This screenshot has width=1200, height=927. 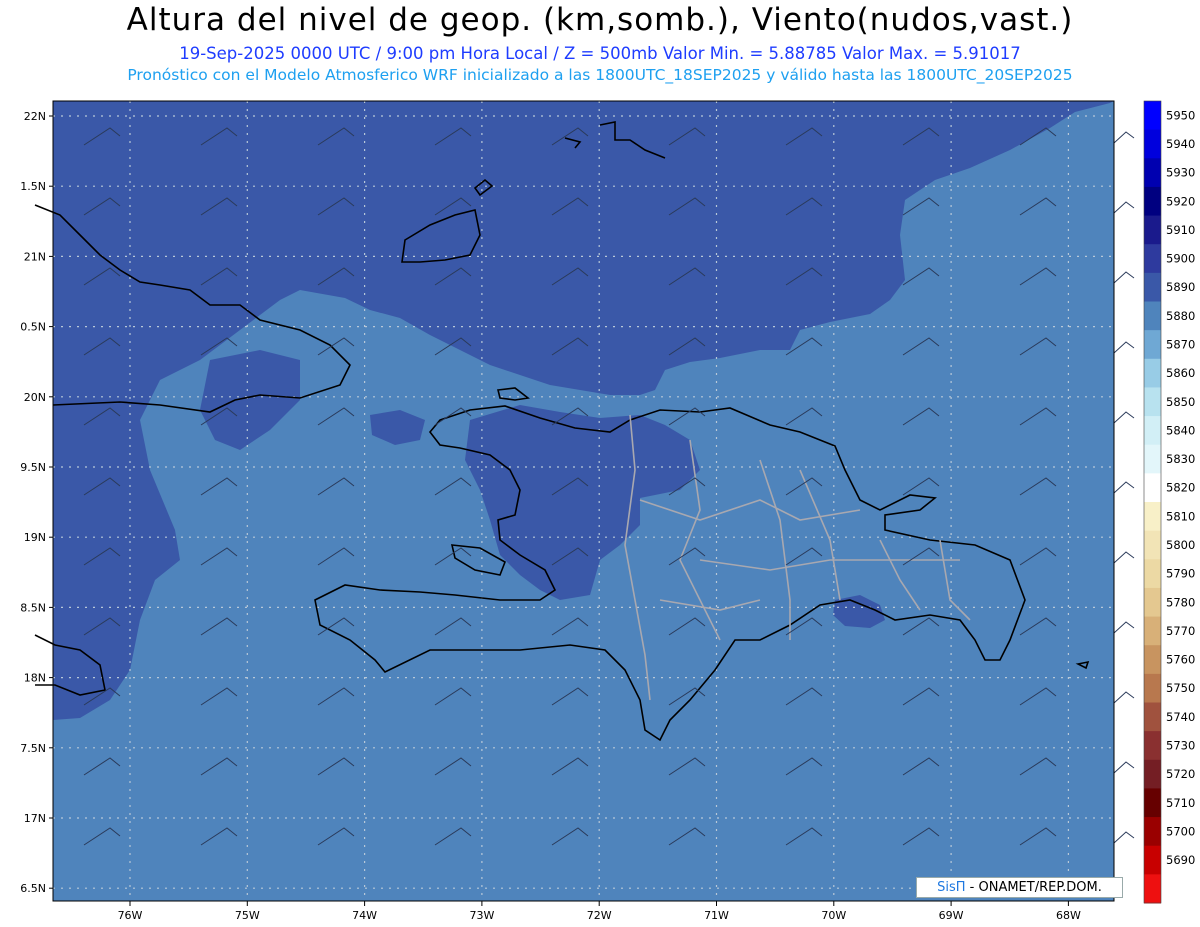 What do you see at coordinates (951, 887) in the screenshot?
I see `credit-brand: SisΠ` at bounding box center [951, 887].